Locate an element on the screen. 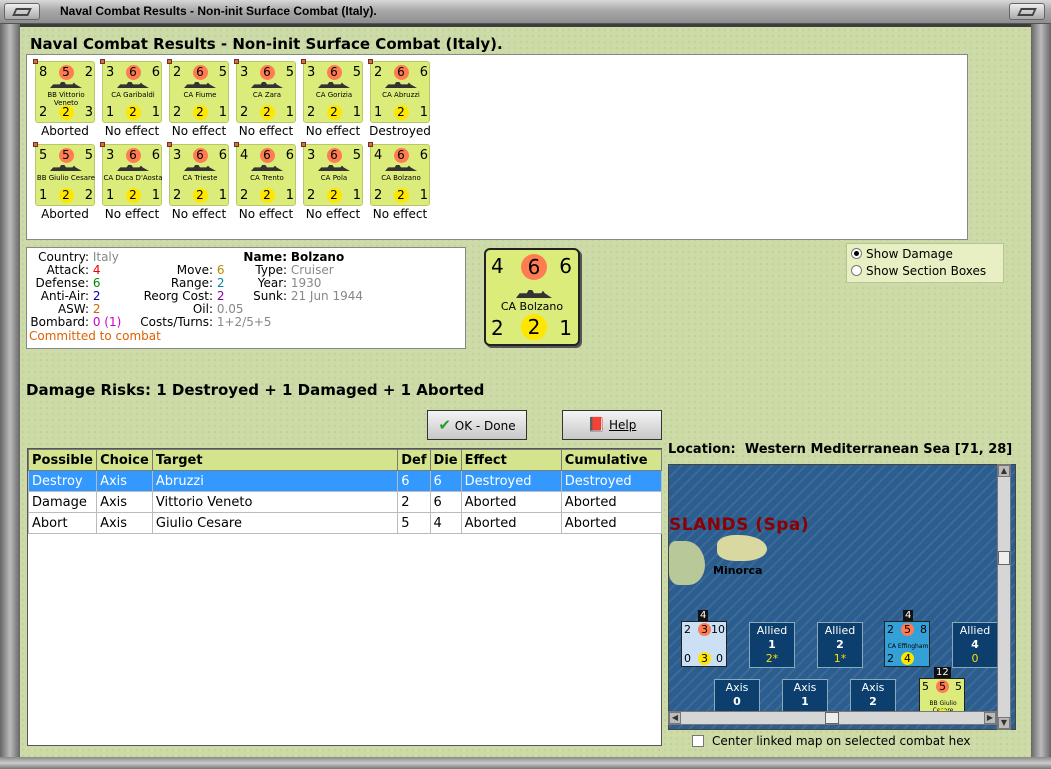 The width and height of the screenshot is (1051, 769). ship-card: 3 6 5 CA Zara 2 2 1 is located at coordinates (265, 91).